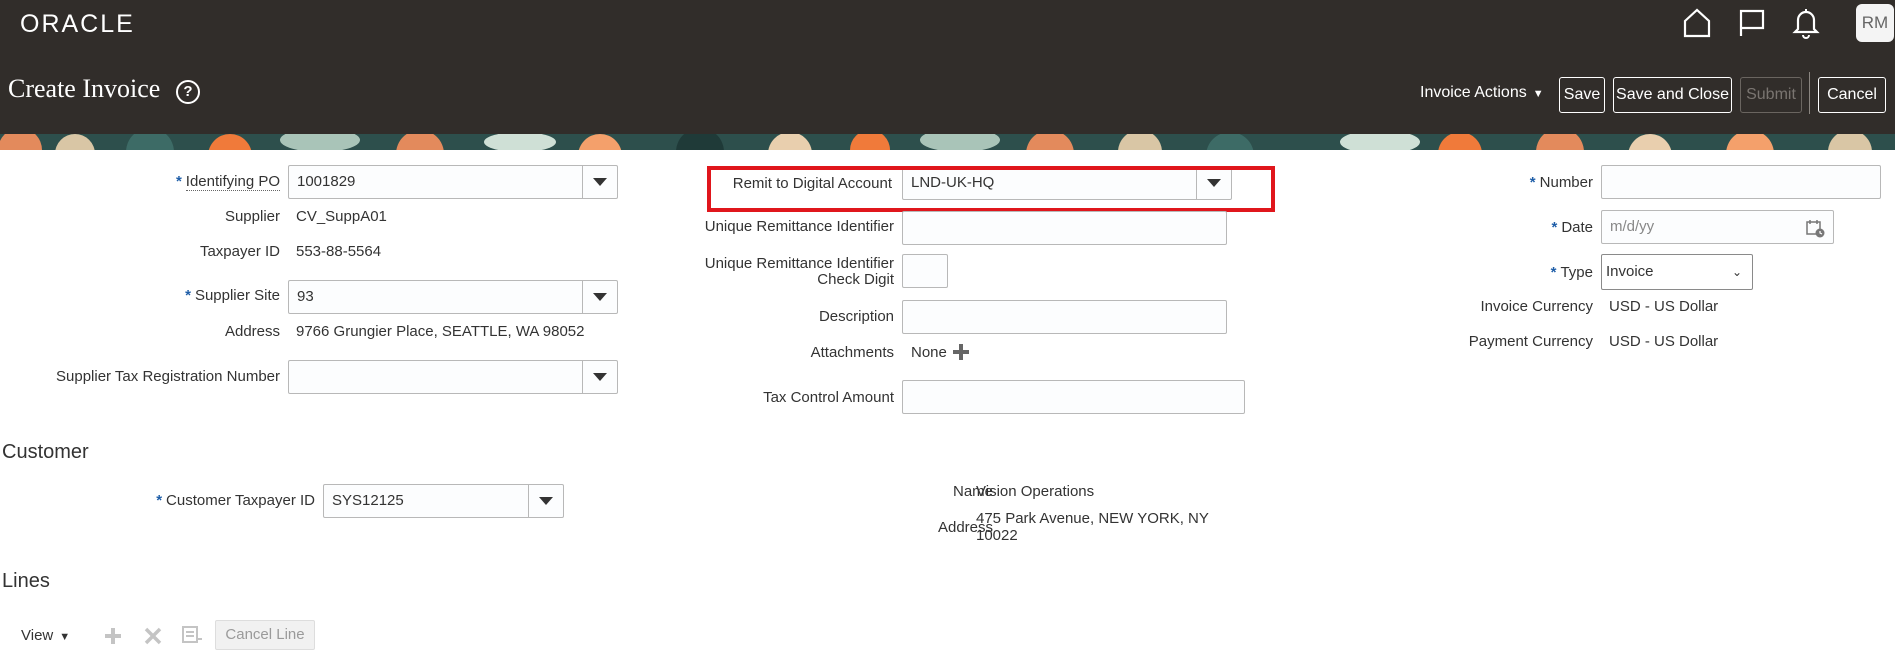 This screenshot has width=1895, height=650. I want to click on number-input, so click(1741, 182).